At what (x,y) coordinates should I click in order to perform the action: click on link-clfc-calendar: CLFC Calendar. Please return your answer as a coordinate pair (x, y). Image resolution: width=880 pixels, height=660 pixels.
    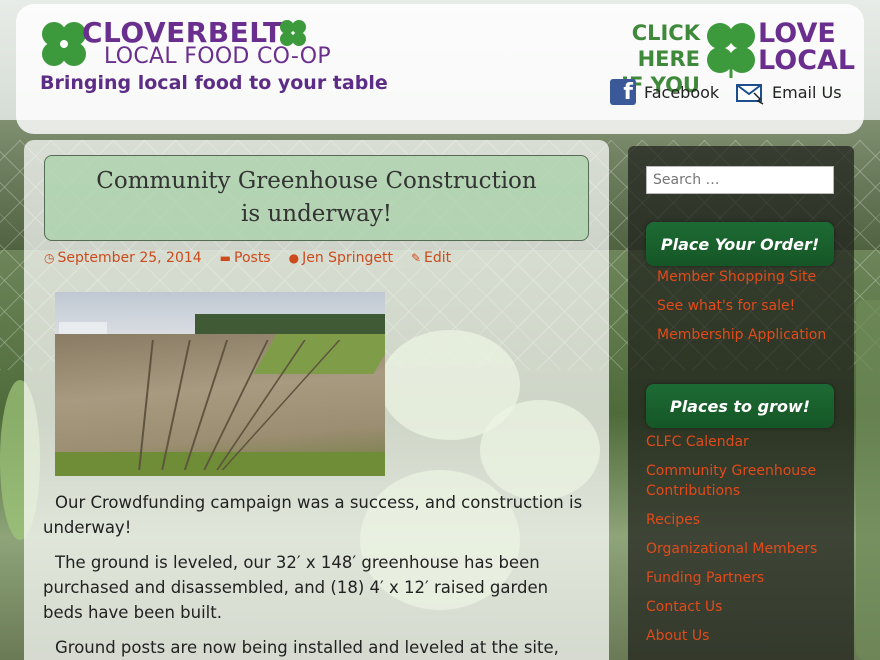
    Looking at the image, I should click on (746, 442).